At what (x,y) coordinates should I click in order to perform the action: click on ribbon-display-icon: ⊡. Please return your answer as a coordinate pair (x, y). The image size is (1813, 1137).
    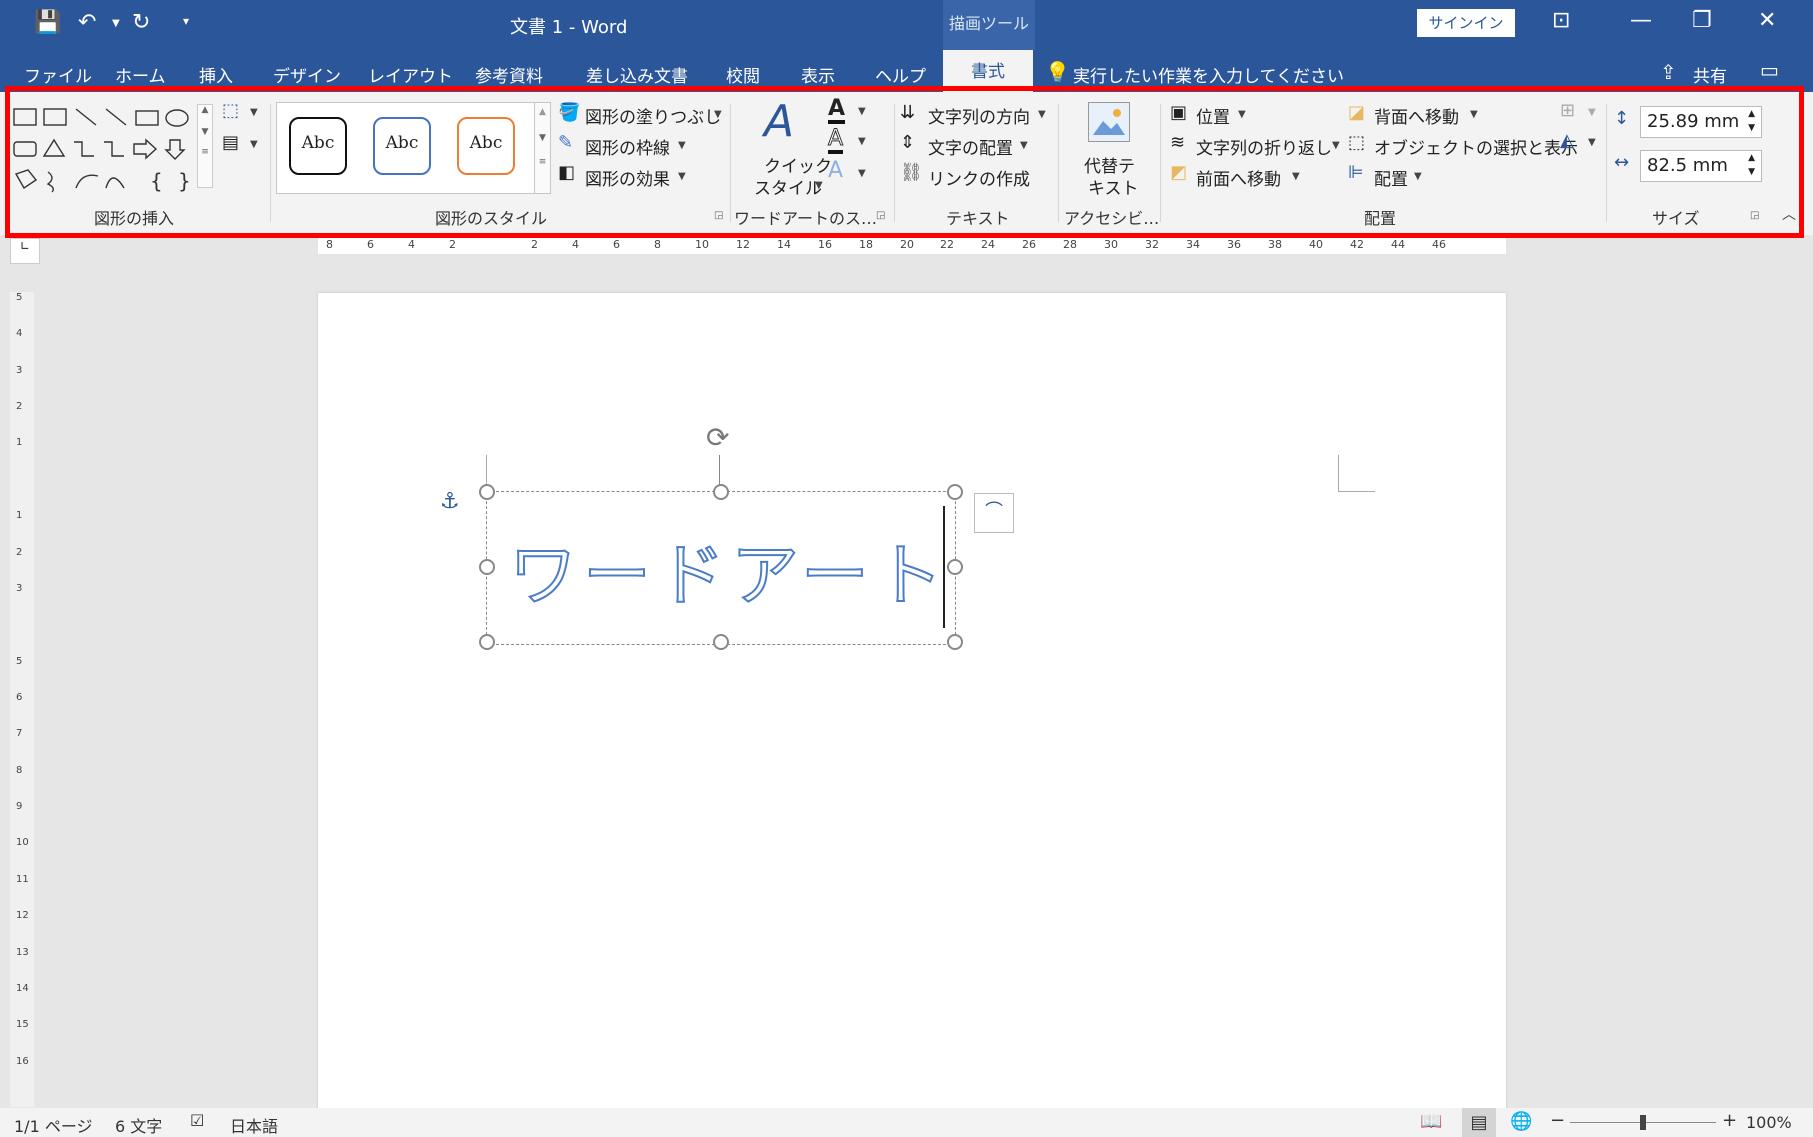
    Looking at the image, I should click on (1561, 20).